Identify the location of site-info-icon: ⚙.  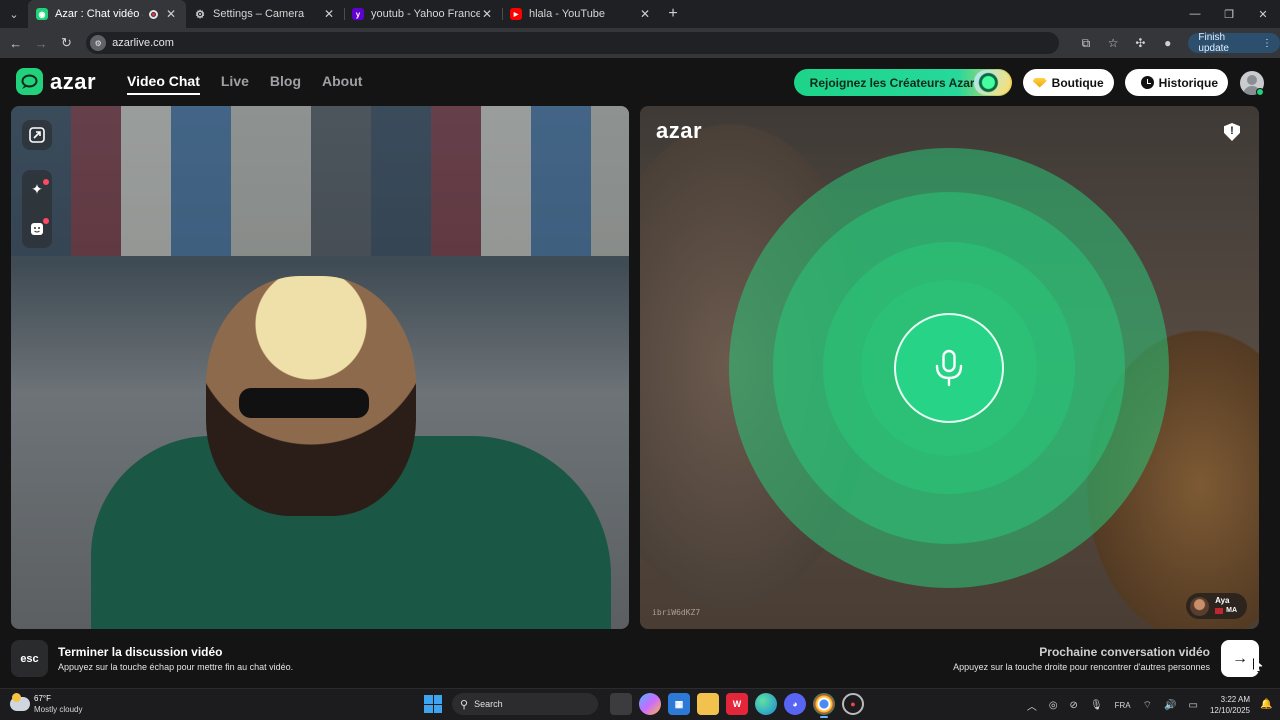
(98, 43).